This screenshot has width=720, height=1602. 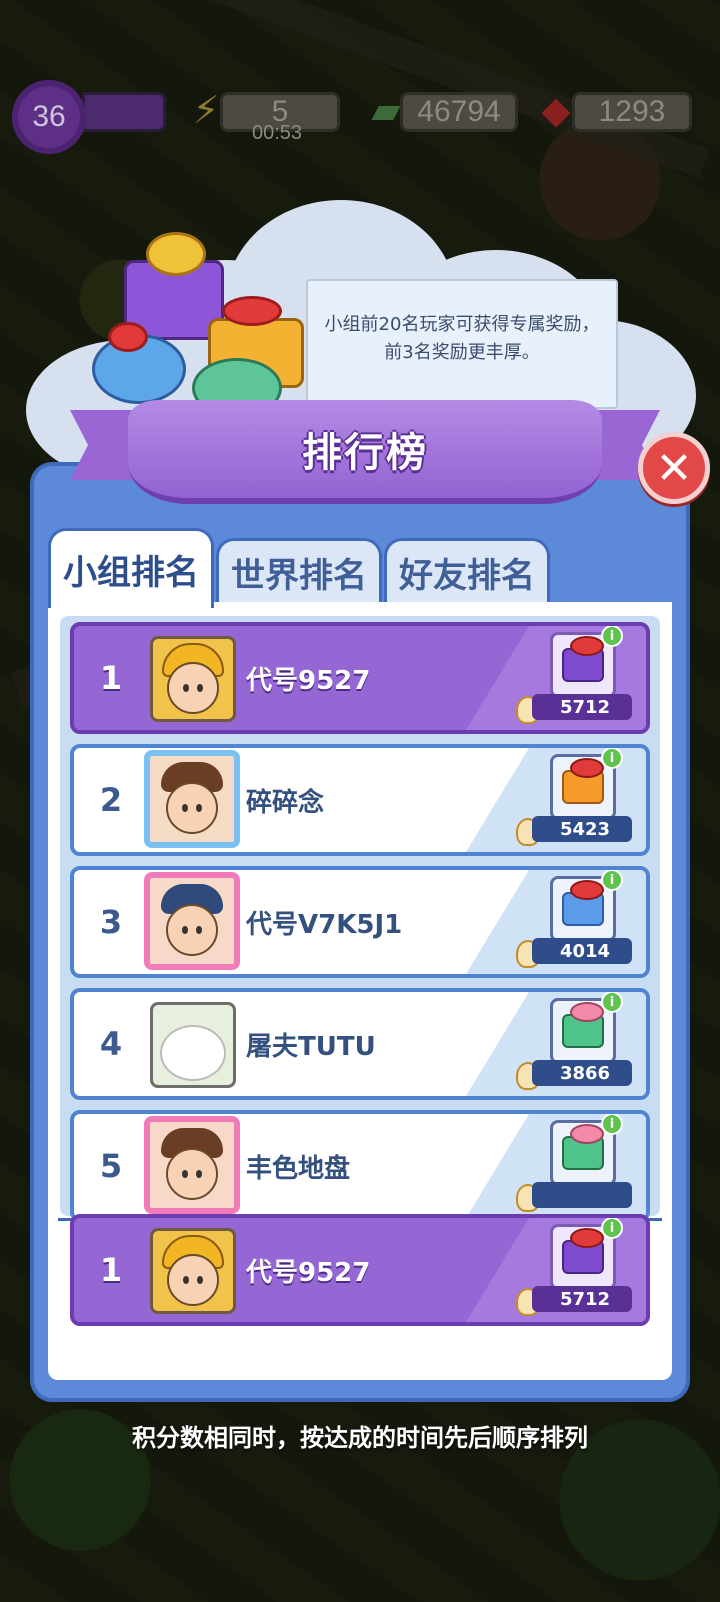 What do you see at coordinates (124, 112) in the screenshot?
I see `xp-bar` at bounding box center [124, 112].